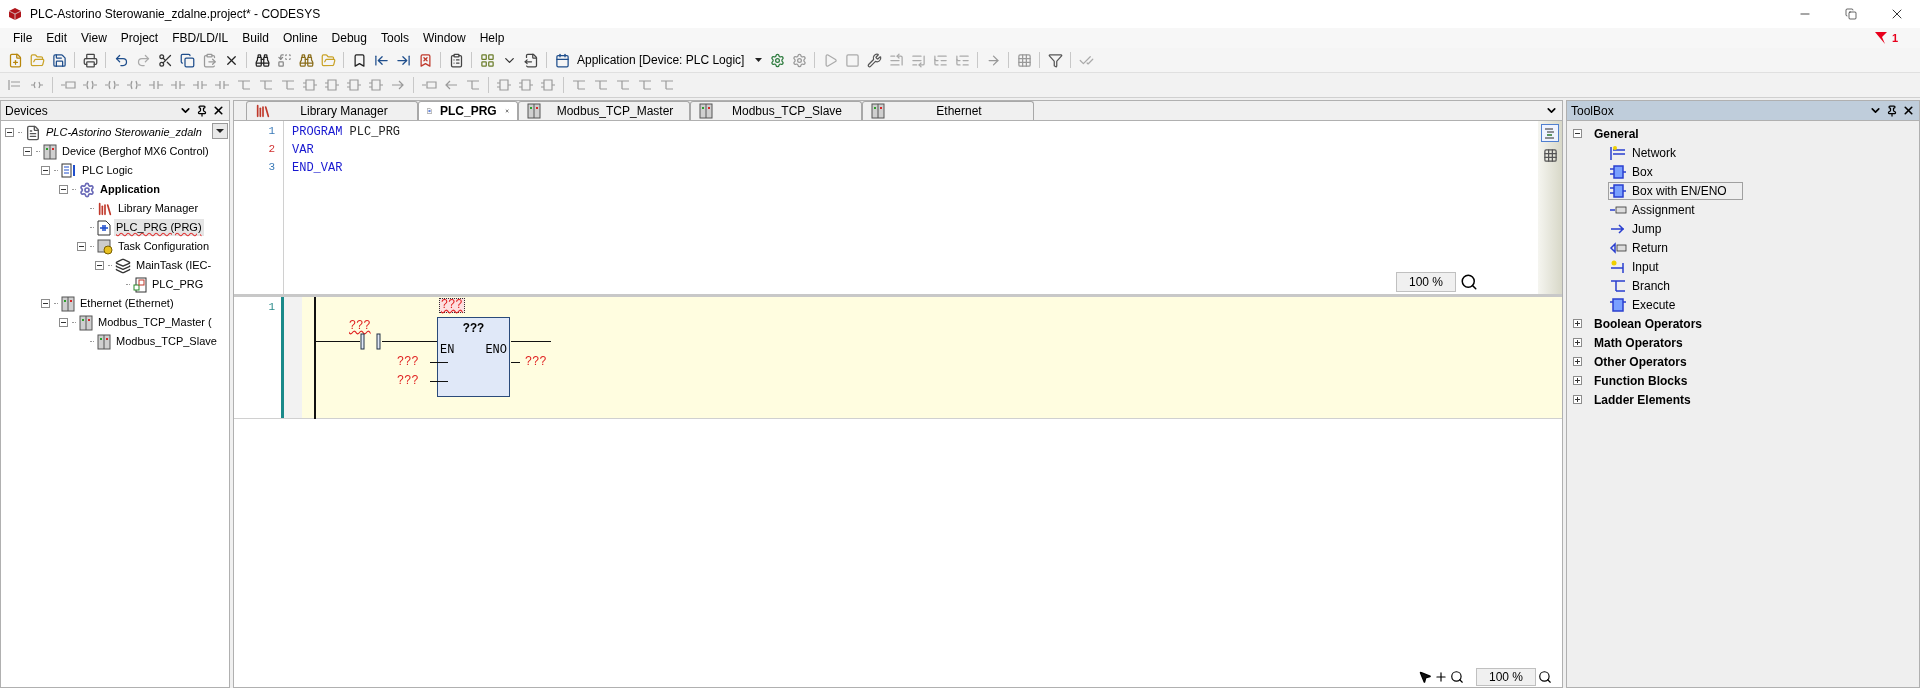  I want to click on tree-item: Ethernet (Ethernet), so click(127, 303).